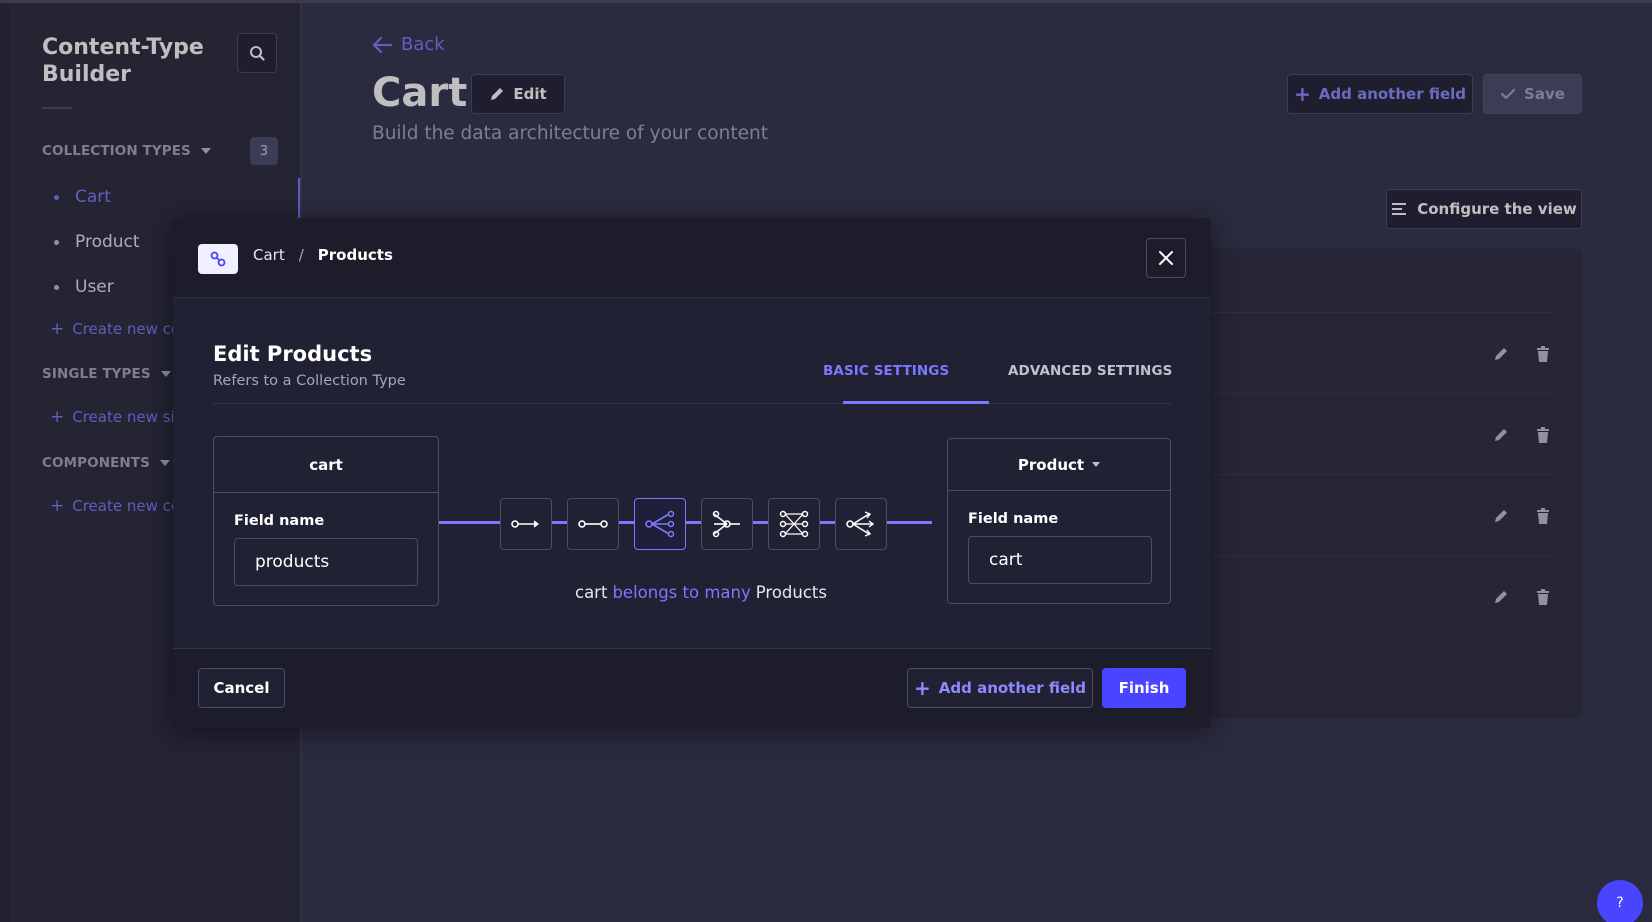 The width and height of the screenshot is (1652, 922). Describe the element at coordinates (1090, 371) in the screenshot. I see `tab-advanced-settings: ADVANCED SETTINGS` at that location.